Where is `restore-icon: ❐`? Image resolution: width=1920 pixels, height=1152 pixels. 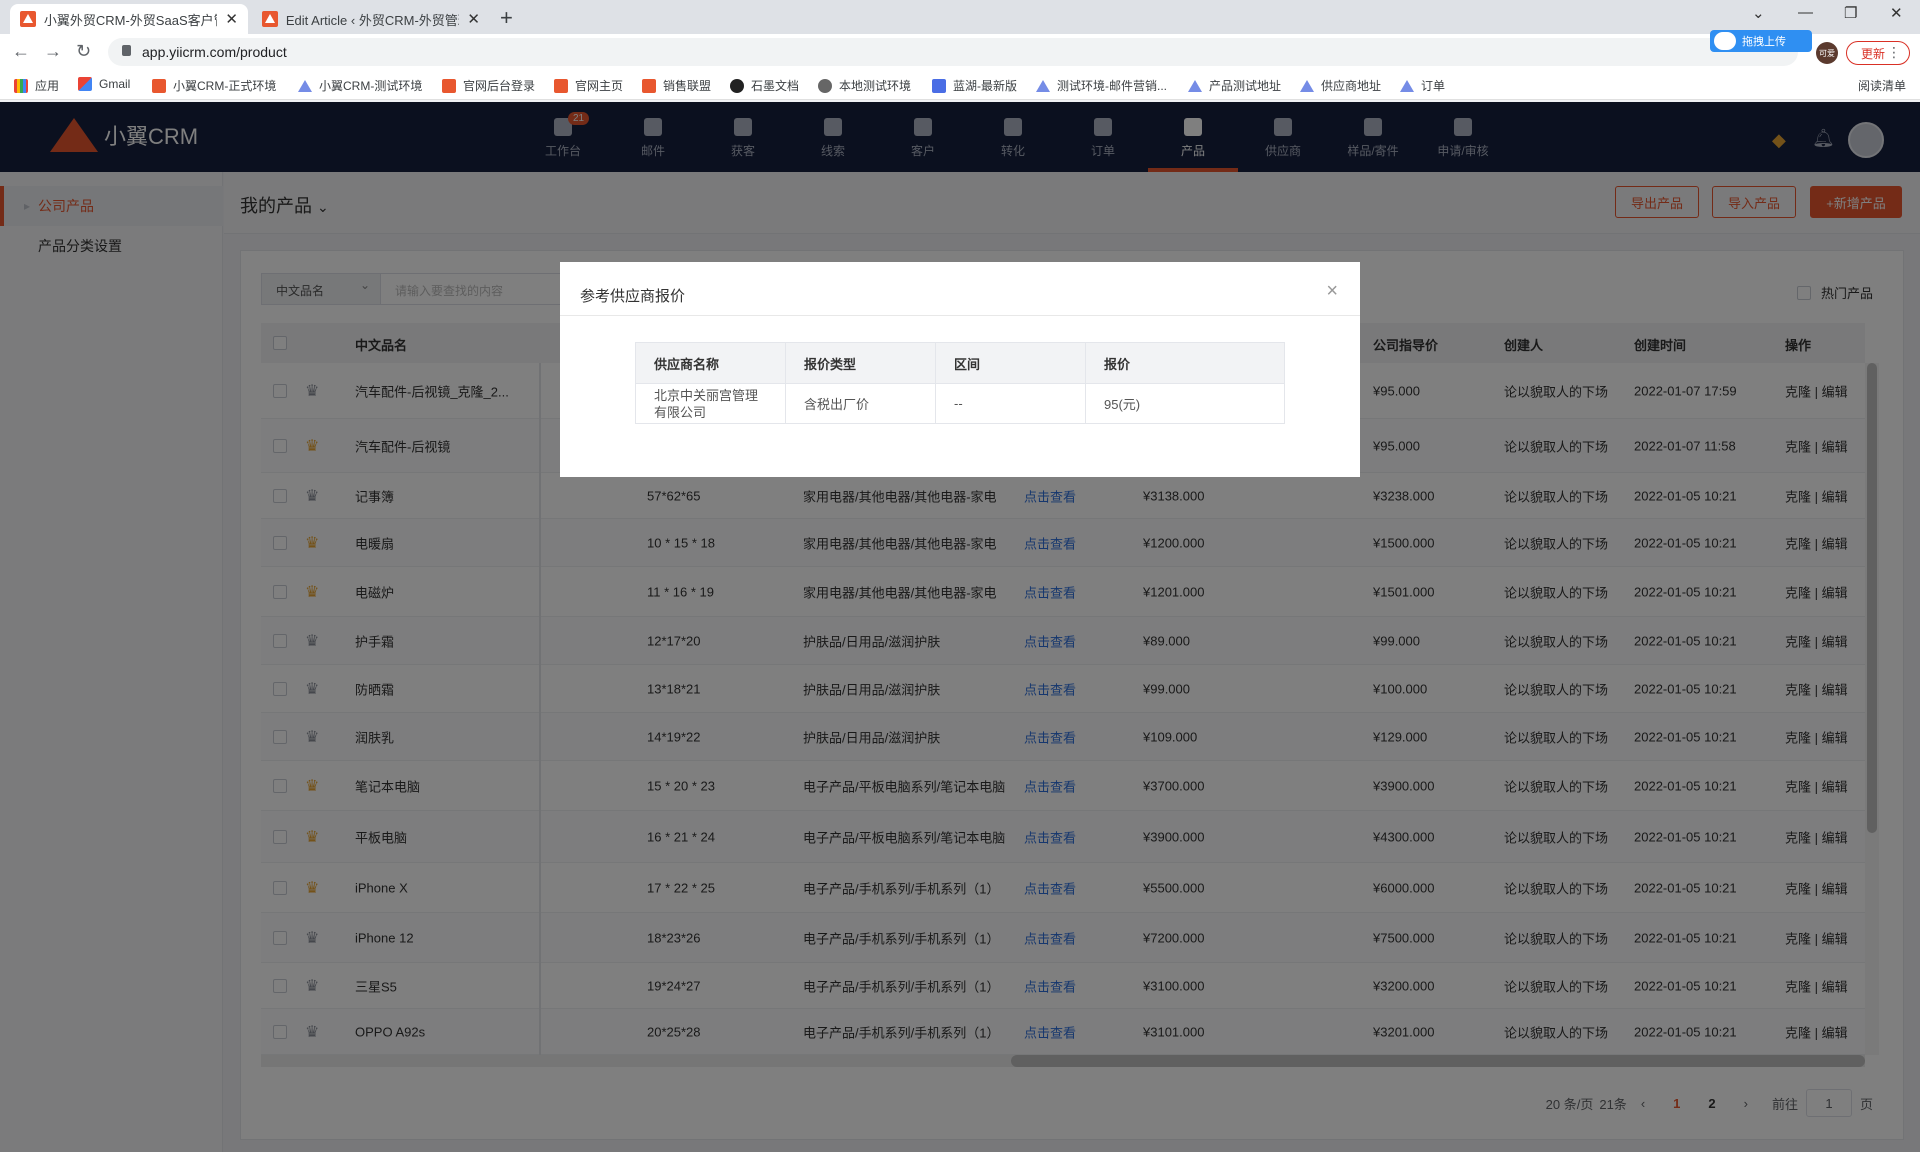 restore-icon: ❐ is located at coordinates (1850, 13).